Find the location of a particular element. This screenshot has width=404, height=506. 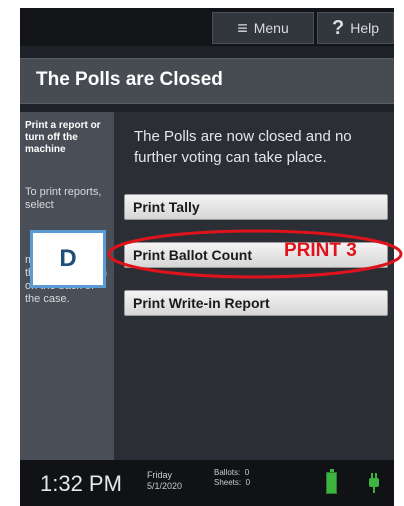

ballots-value: 0 is located at coordinates (247, 472).